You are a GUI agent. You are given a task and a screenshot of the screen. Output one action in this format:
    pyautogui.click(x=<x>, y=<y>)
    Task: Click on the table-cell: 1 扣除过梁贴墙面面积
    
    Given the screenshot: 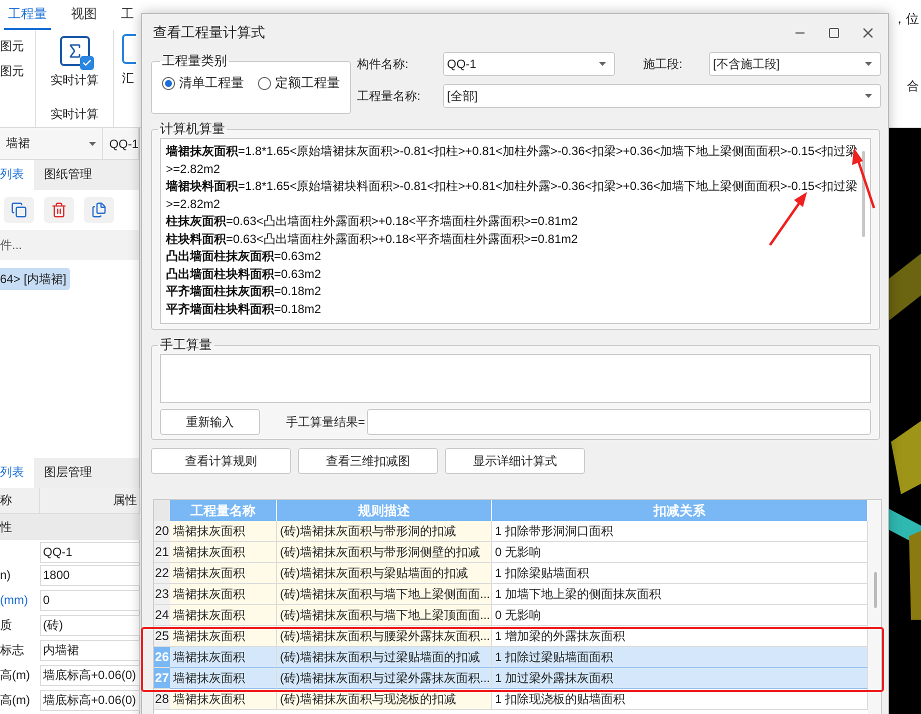 What is the action you would take?
    pyautogui.click(x=680, y=657)
    